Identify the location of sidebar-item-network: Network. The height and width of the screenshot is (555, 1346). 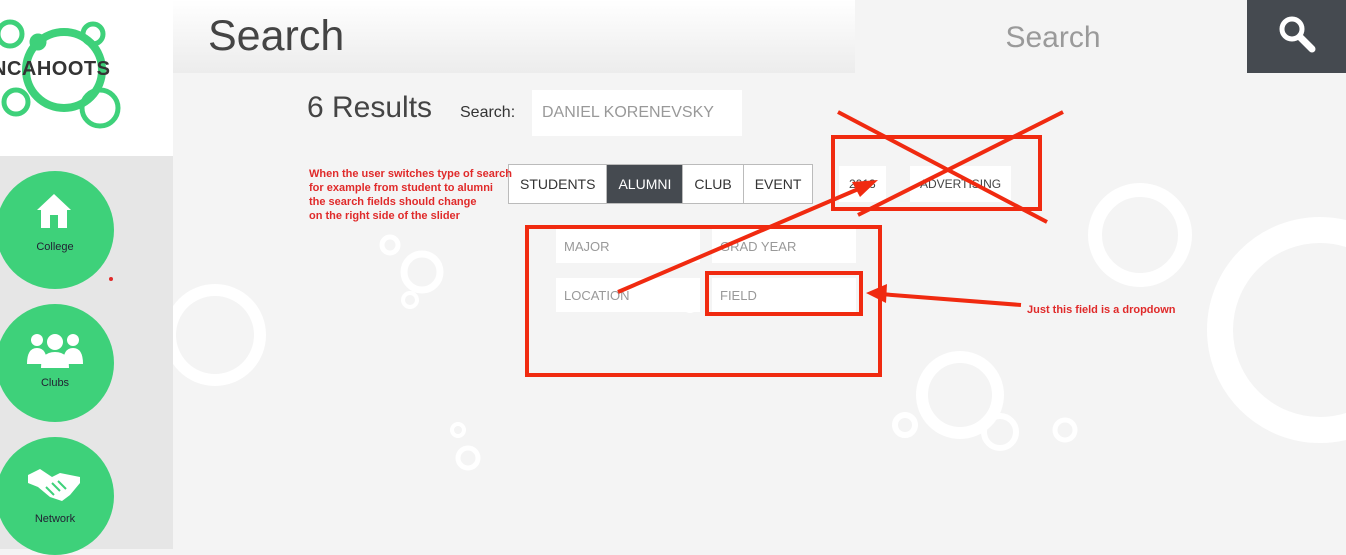
(57, 496).